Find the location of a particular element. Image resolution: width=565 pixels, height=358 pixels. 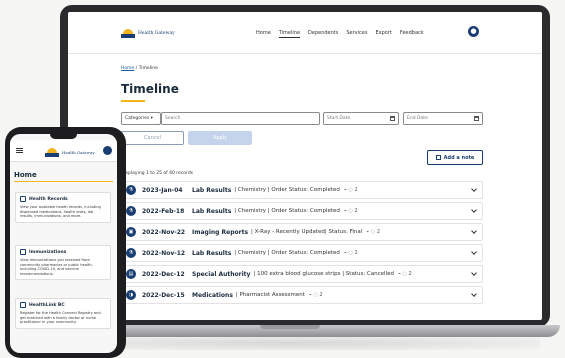

row-date: 2022-Nov-22 is located at coordinates (164, 232).